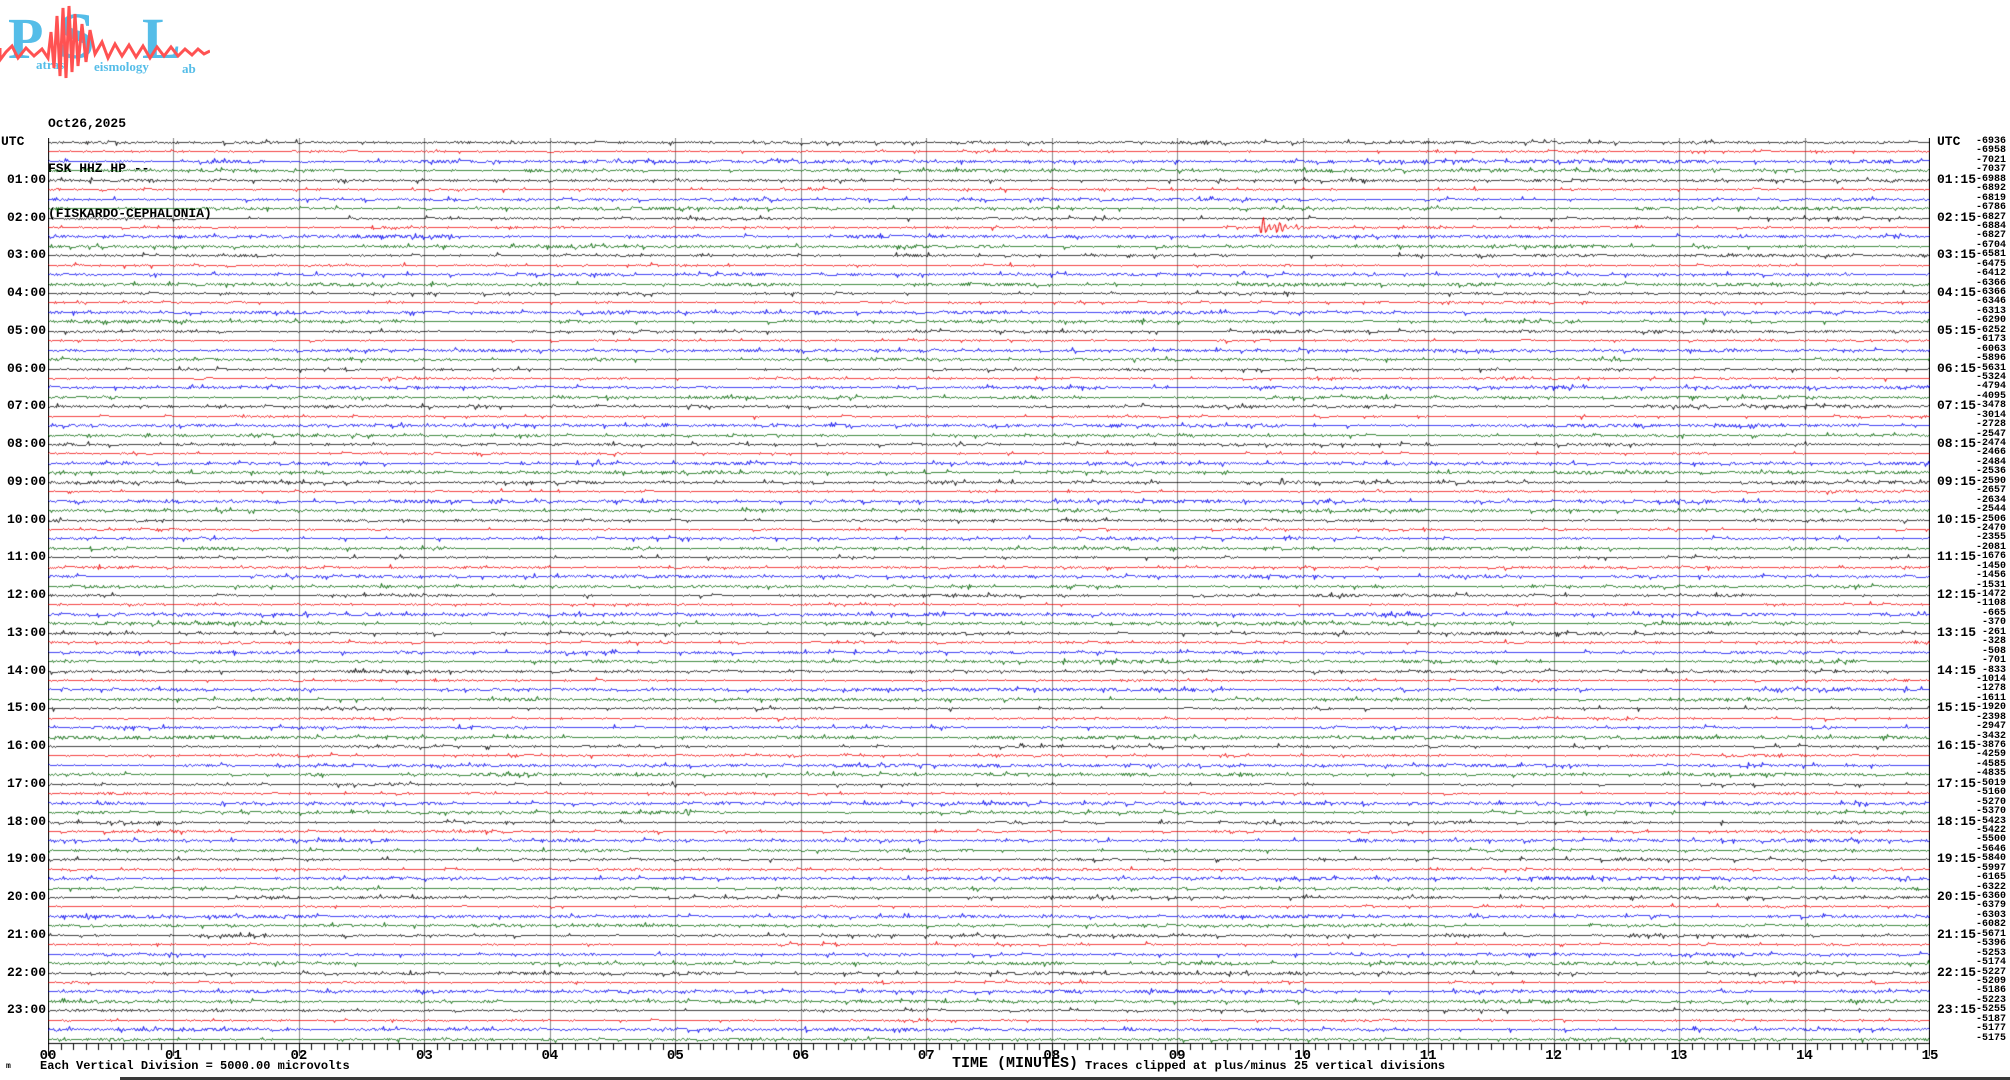  What do you see at coordinates (26, 896) in the screenshot?
I see `hour-label-left: 20:00` at bounding box center [26, 896].